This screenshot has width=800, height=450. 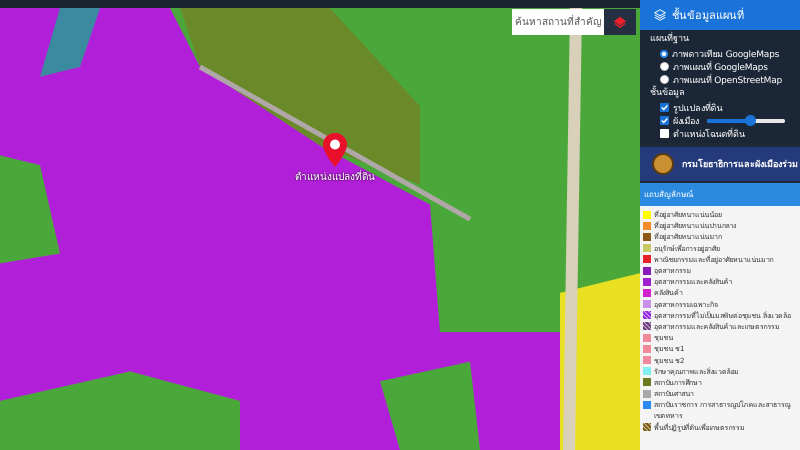 I want to click on department-title: กรมโยธาธิการและผังเมืองร่วม, so click(x=740, y=164).